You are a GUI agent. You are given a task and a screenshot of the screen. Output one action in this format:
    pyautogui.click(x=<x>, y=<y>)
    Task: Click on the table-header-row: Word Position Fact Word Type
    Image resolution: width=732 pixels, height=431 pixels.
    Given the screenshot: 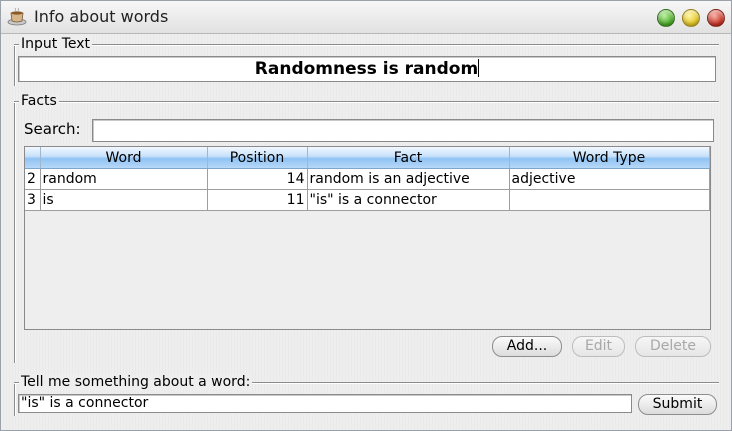 What is the action you would take?
    pyautogui.click(x=367, y=158)
    